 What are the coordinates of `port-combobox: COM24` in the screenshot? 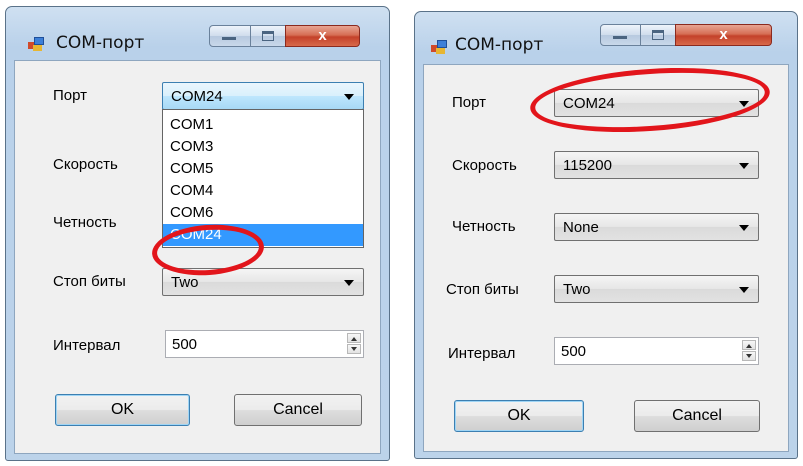 It's located at (263, 96).